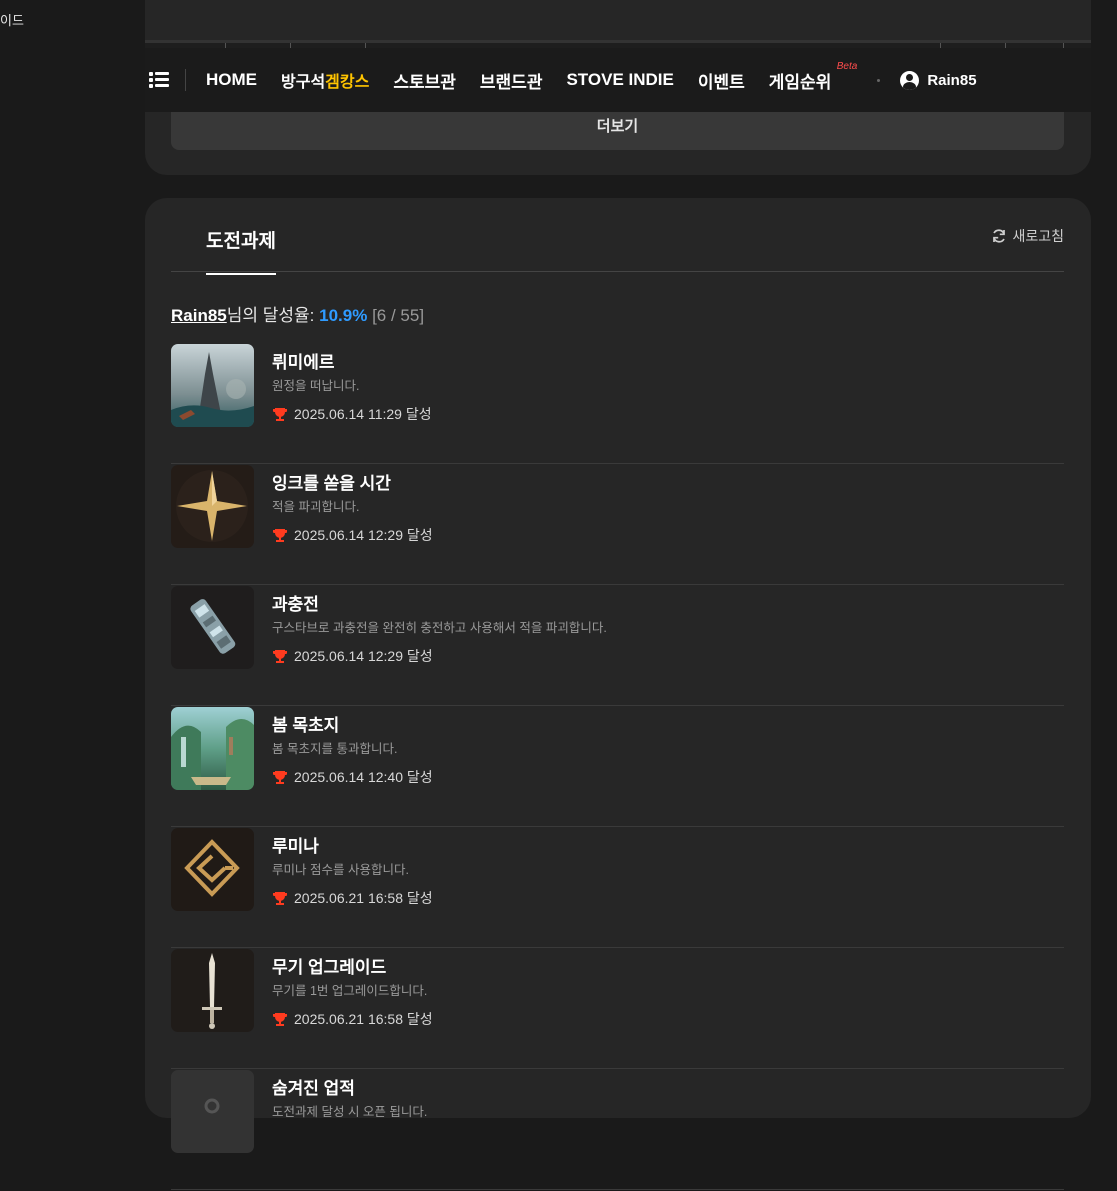 This screenshot has height=1191, width=1117. Describe the element at coordinates (316, 507) in the screenshot. I see `achievement-desc: 적을 파괴합니다.` at that location.